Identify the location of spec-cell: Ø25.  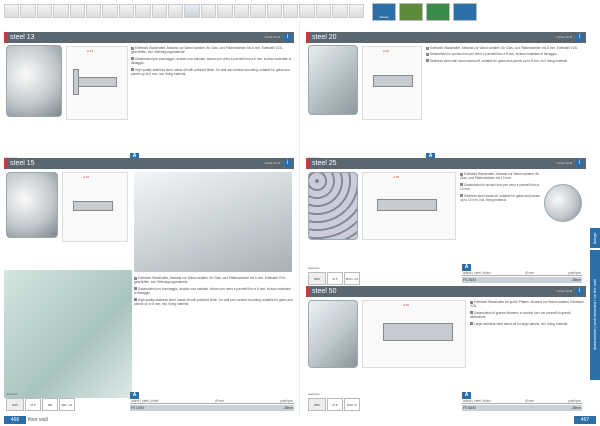
(317, 278).